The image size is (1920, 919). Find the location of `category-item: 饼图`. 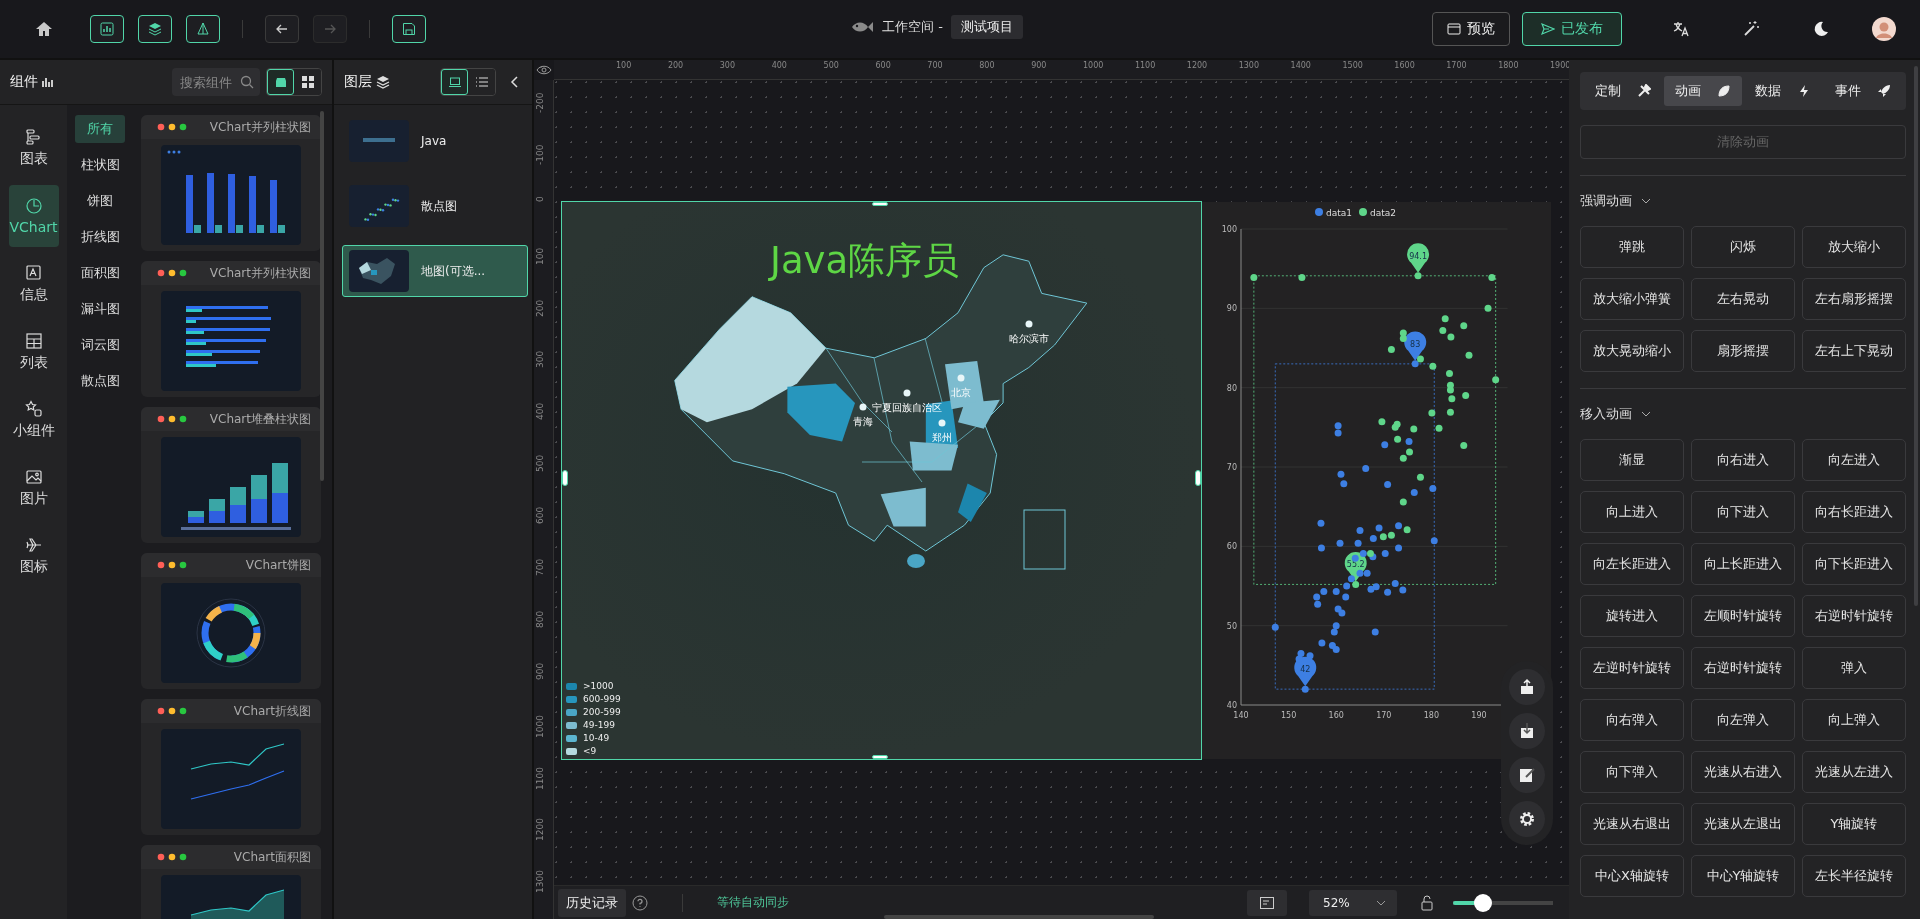

category-item: 饼图 is located at coordinates (100, 201).